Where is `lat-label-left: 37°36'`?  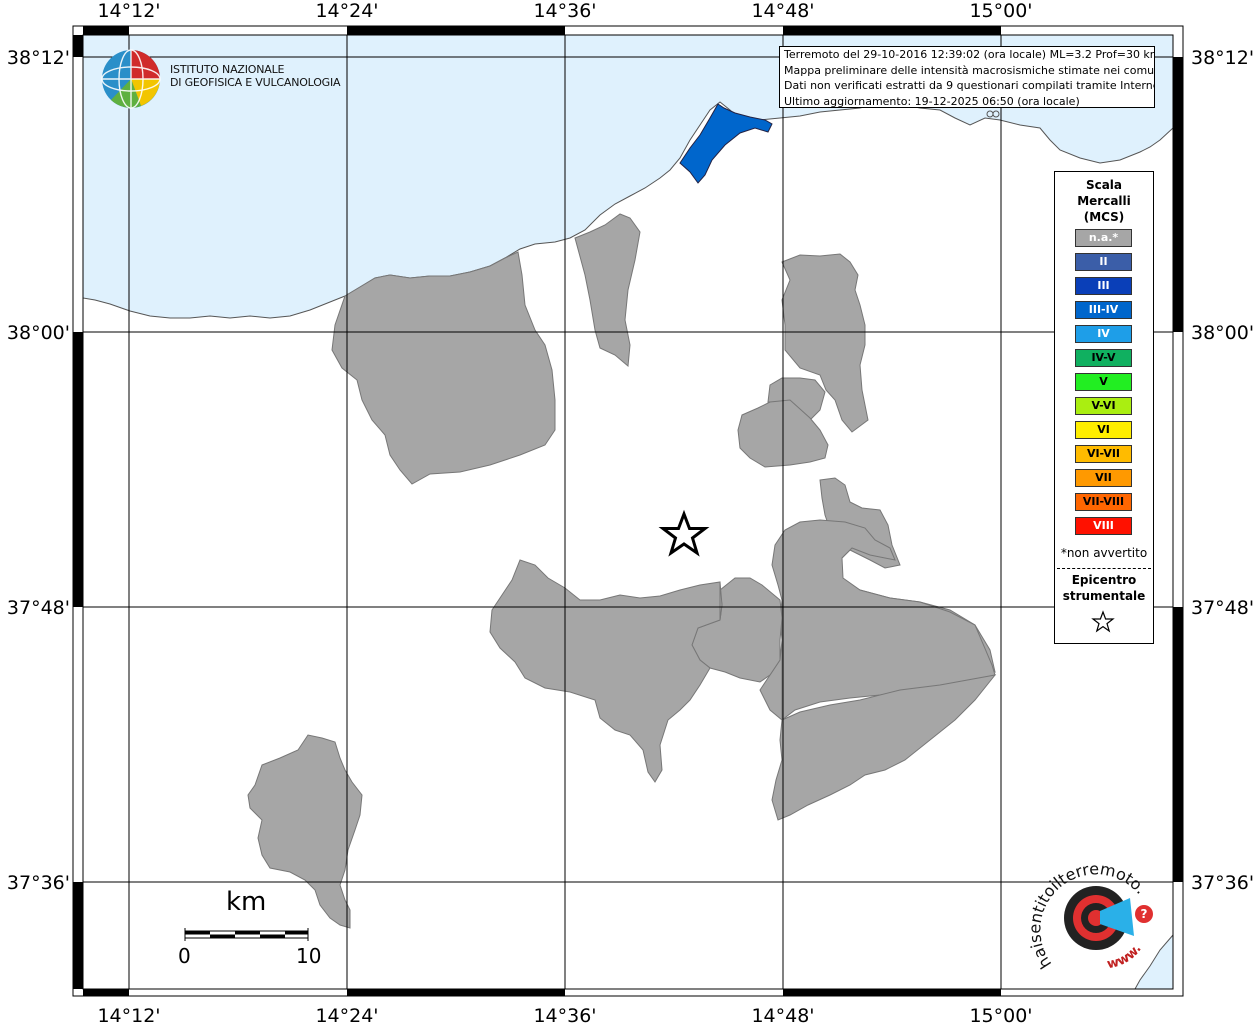 lat-label-left: 37°36' is located at coordinates (38, 883).